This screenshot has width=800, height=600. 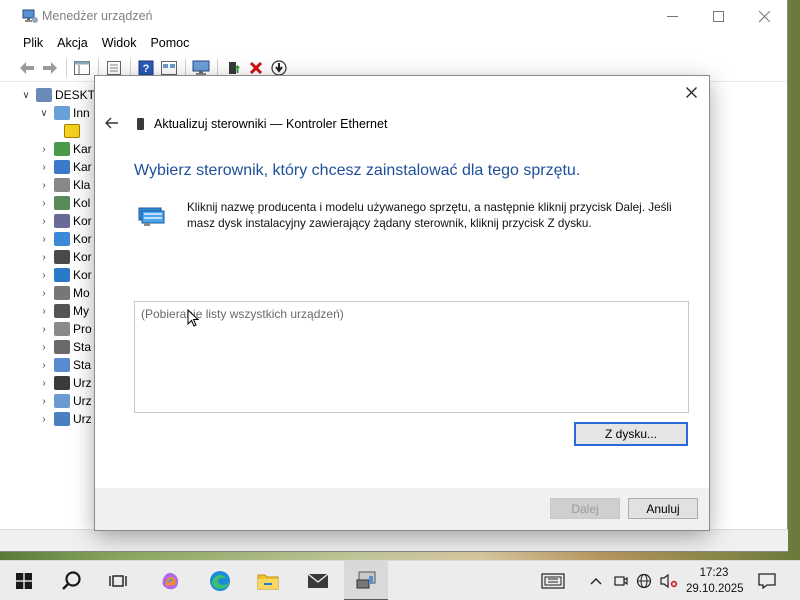 I want to click on copilot-icon, so click(x=170, y=581).